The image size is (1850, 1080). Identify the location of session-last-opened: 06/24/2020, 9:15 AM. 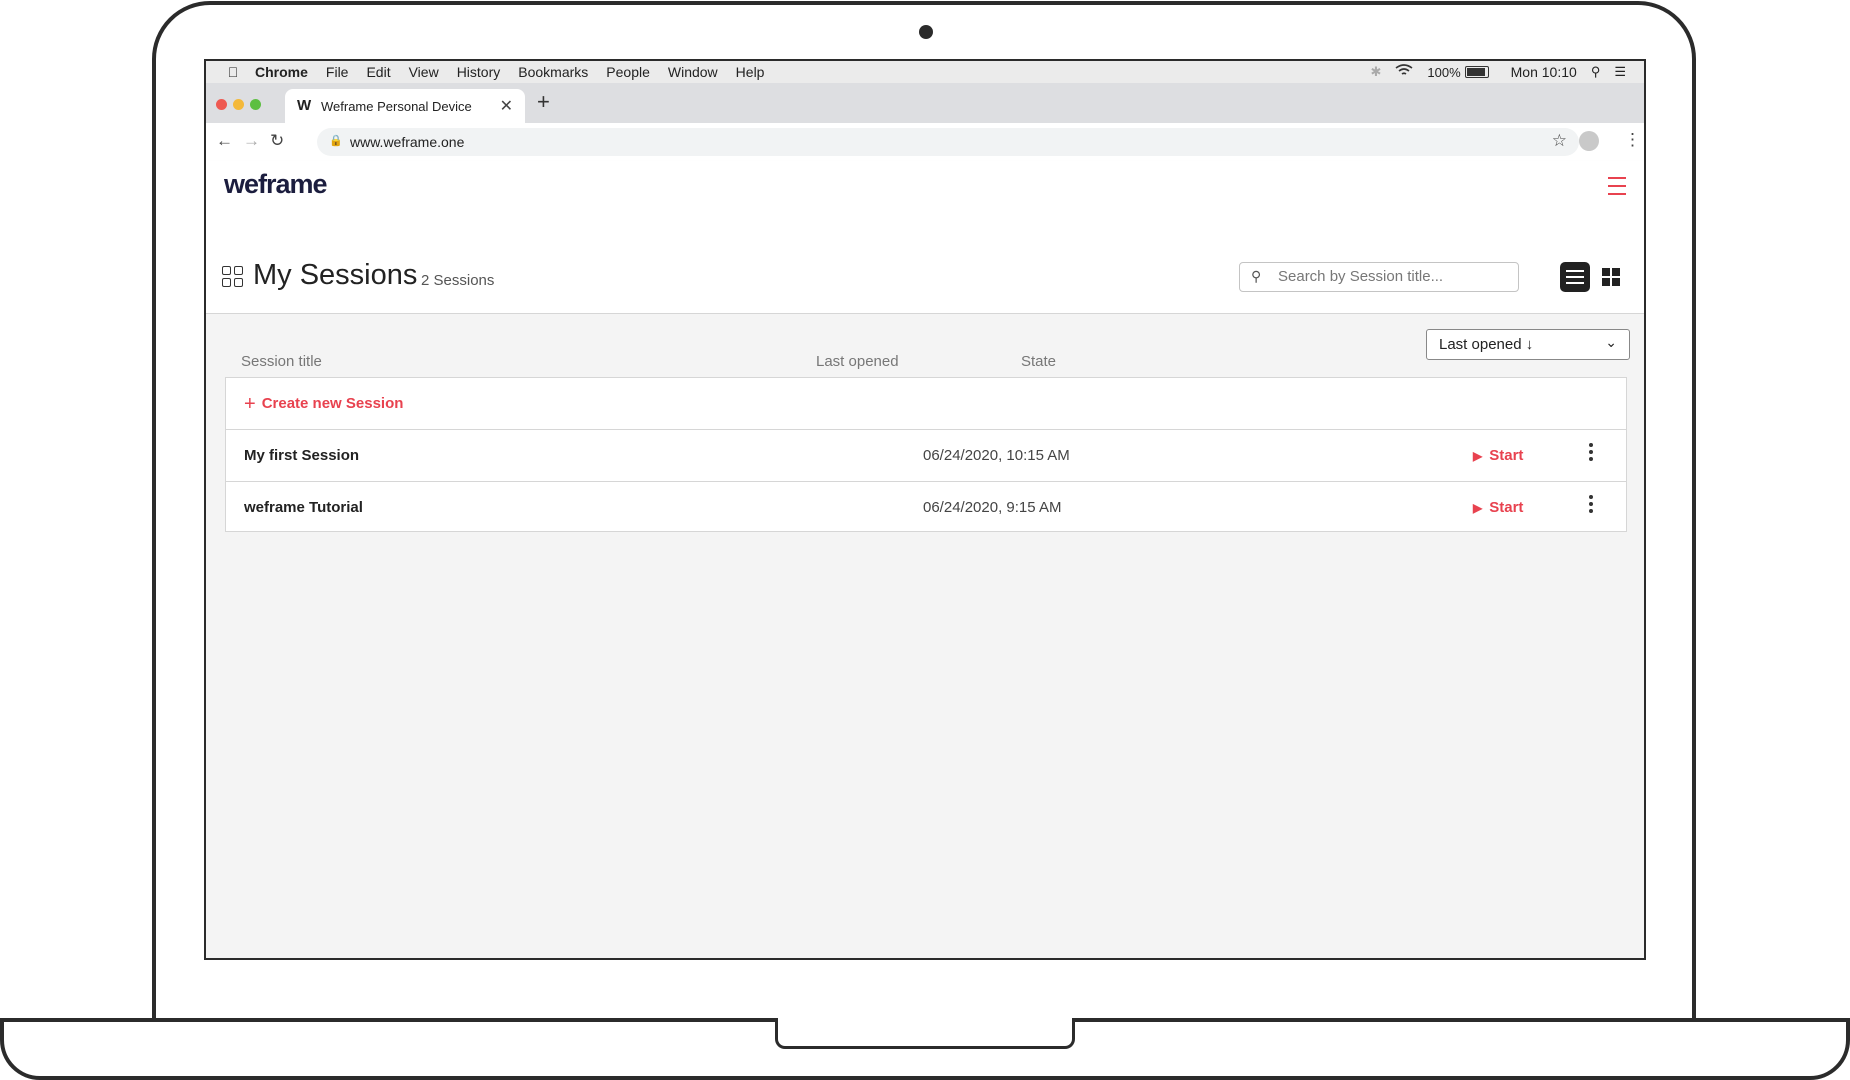
(992, 507).